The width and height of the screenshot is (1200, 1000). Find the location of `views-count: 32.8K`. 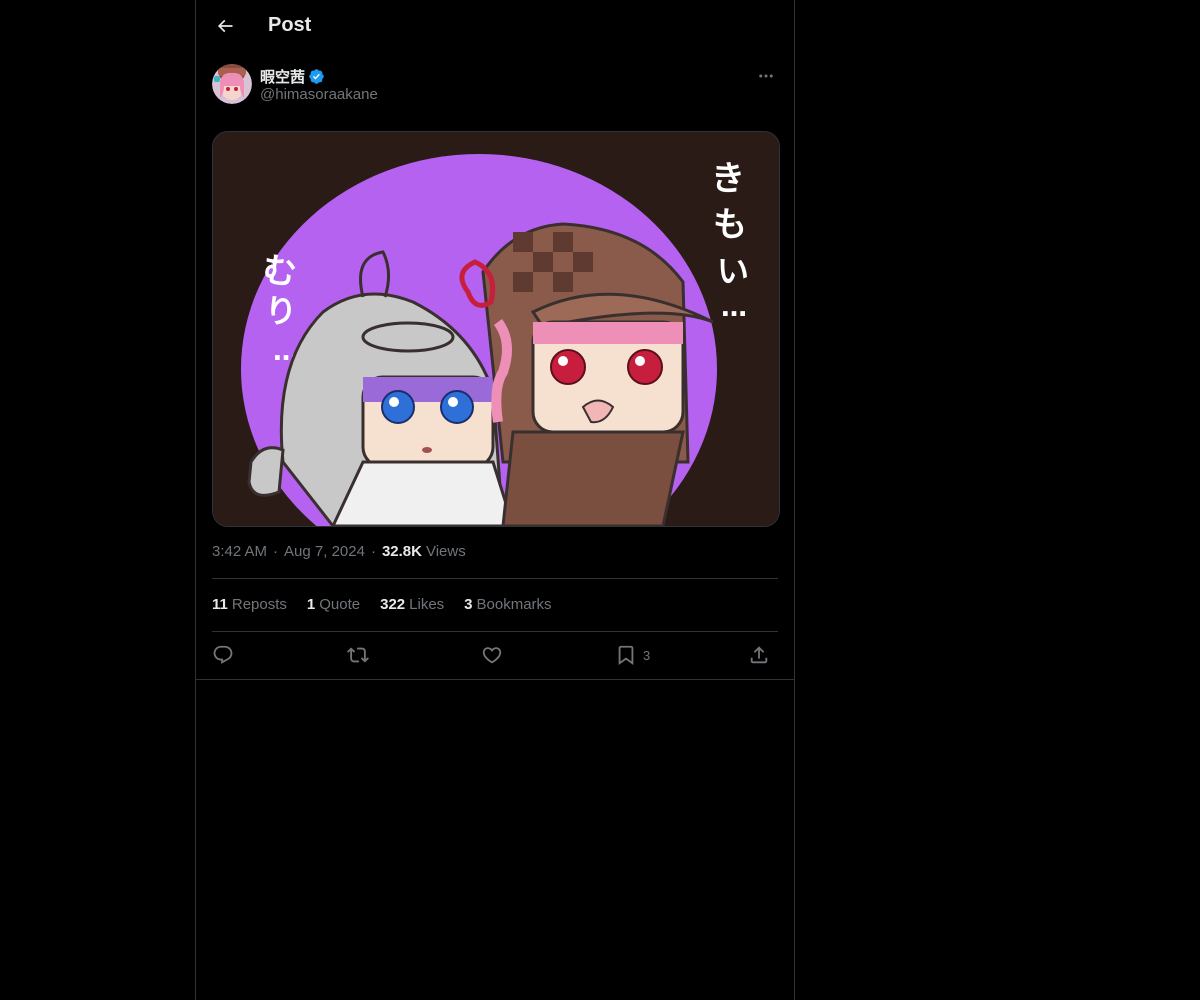

views-count: 32.8K is located at coordinates (401, 551).